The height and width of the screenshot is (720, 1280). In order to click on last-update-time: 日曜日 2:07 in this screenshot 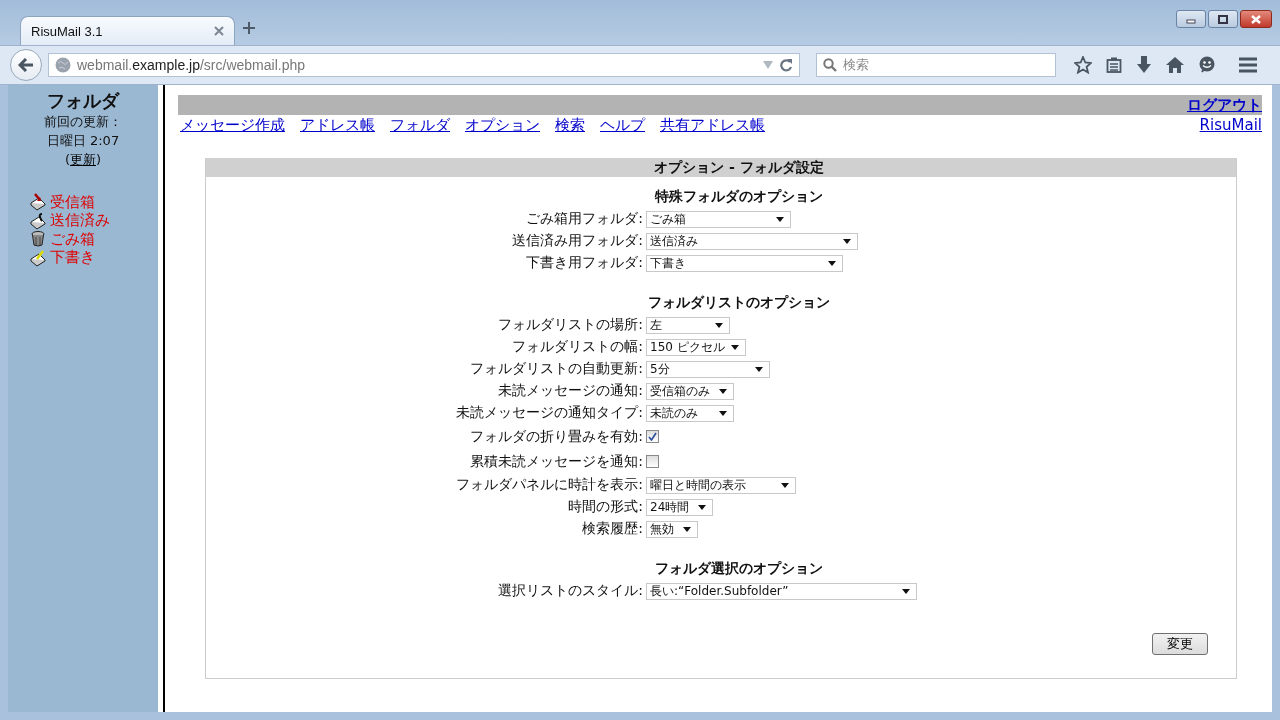, I will do `click(83, 141)`.